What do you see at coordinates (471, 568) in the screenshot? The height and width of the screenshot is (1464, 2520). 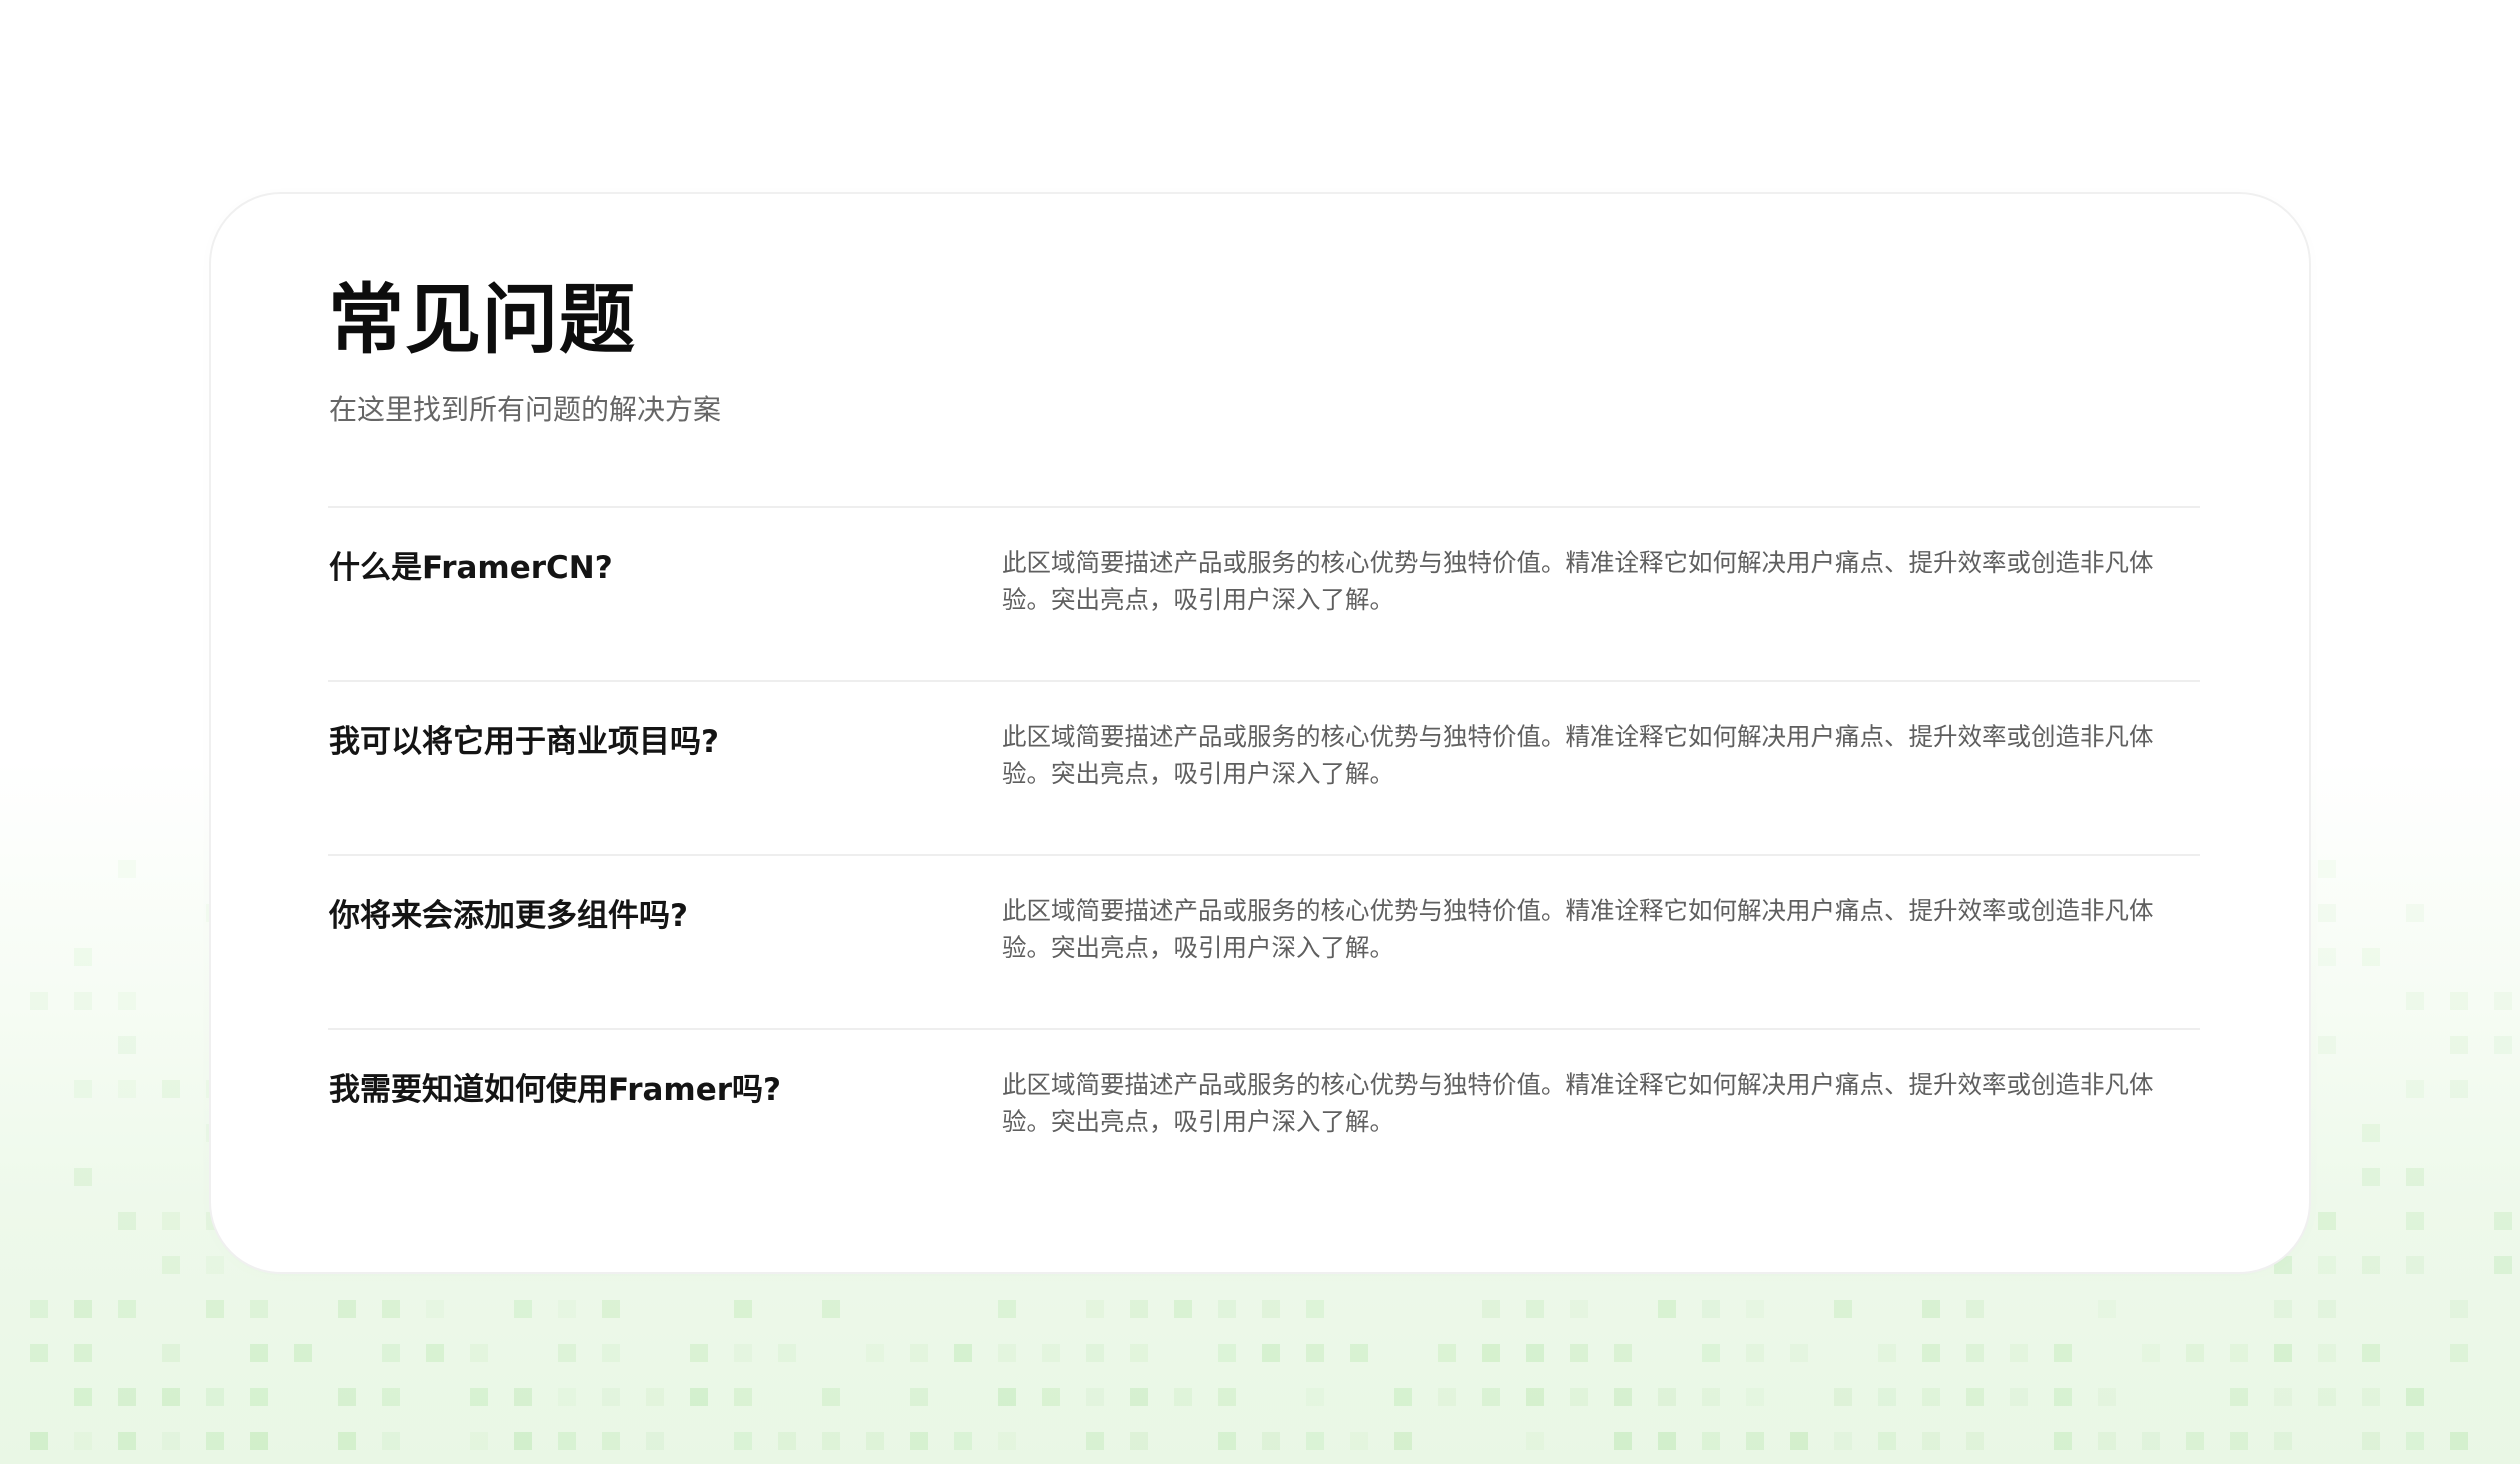 I see `faq-question: 什么是FramerCN?` at bounding box center [471, 568].